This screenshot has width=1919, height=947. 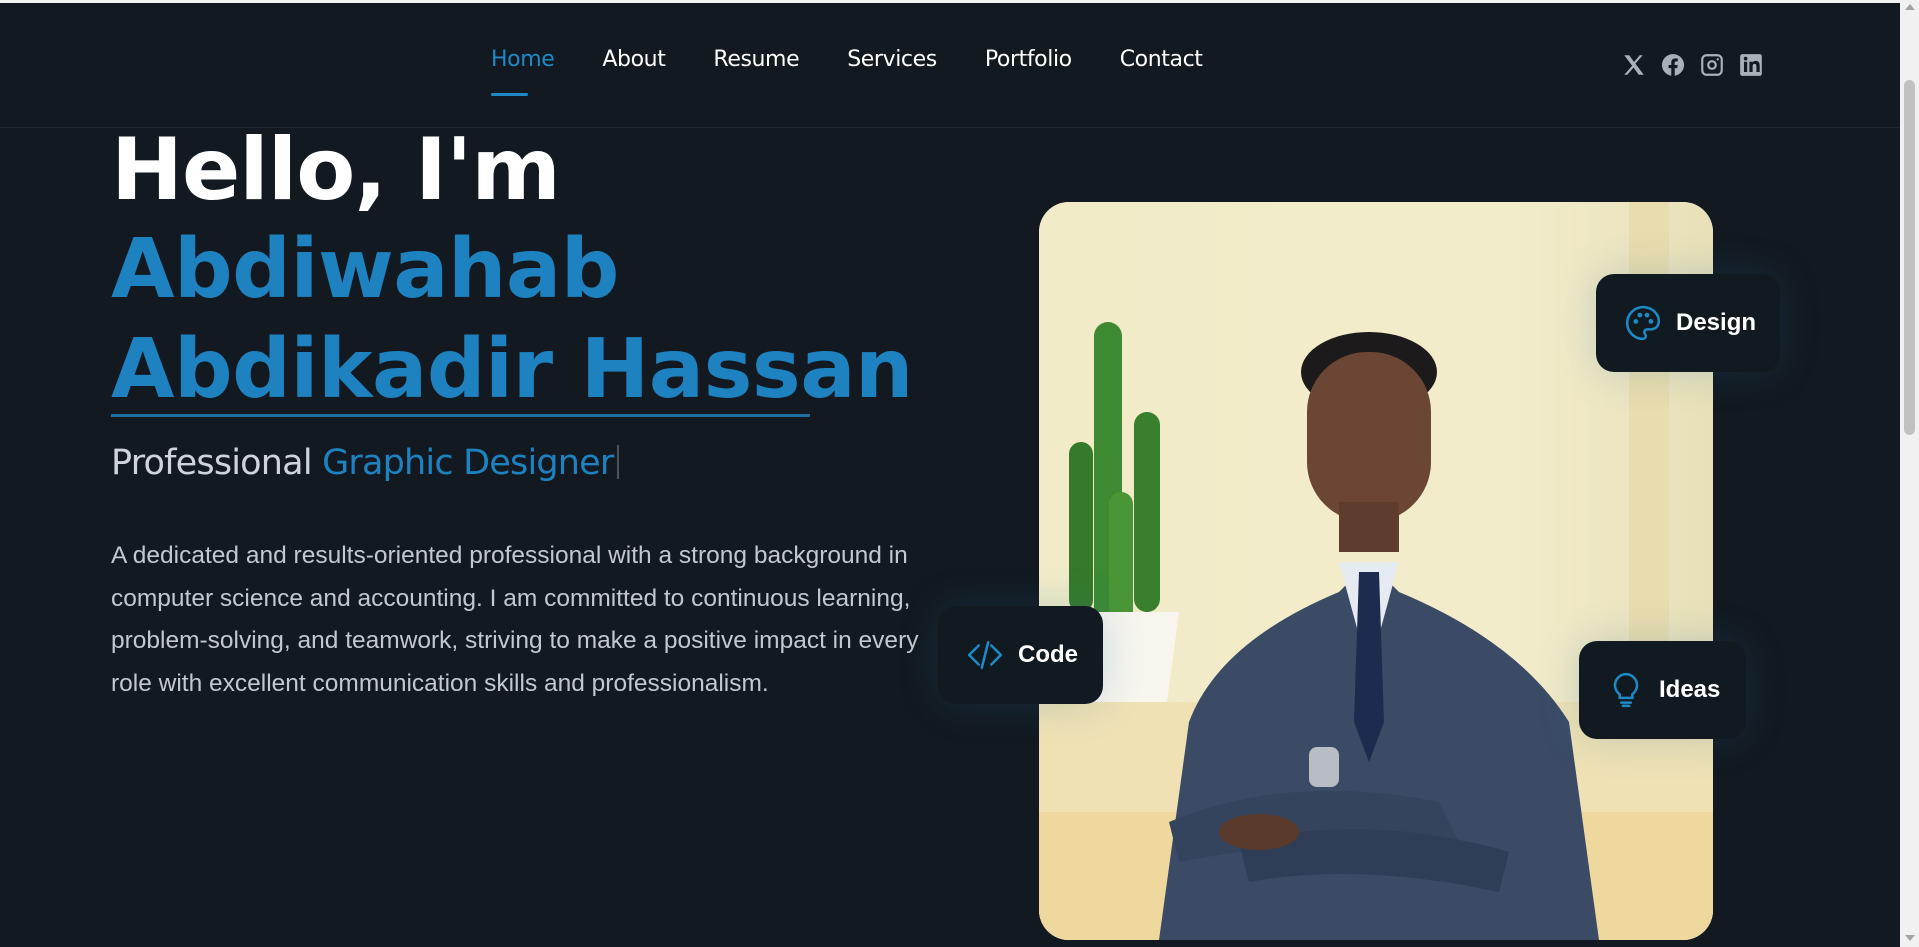 I want to click on nav-portfolio: Portfolio, so click(x=1028, y=59).